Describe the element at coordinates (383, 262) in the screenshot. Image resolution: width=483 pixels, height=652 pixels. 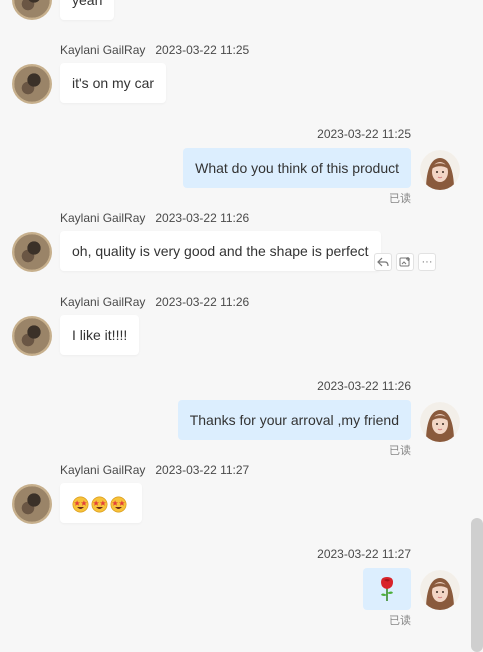
I see `reply-icon` at that location.